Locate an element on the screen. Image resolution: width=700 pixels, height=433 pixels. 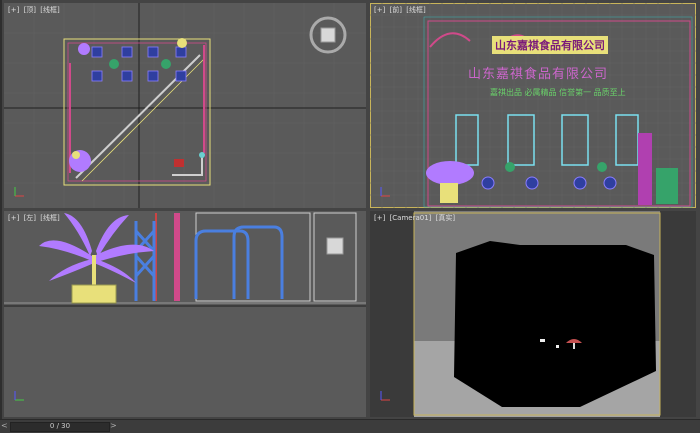
viewport-front-label: [+] [前] [线框] is located at coordinates (401, 10).